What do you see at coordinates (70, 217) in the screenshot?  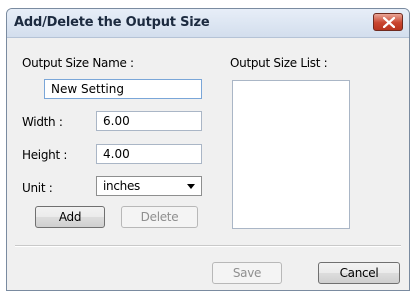 I see `add-button: Add` at bounding box center [70, 217].